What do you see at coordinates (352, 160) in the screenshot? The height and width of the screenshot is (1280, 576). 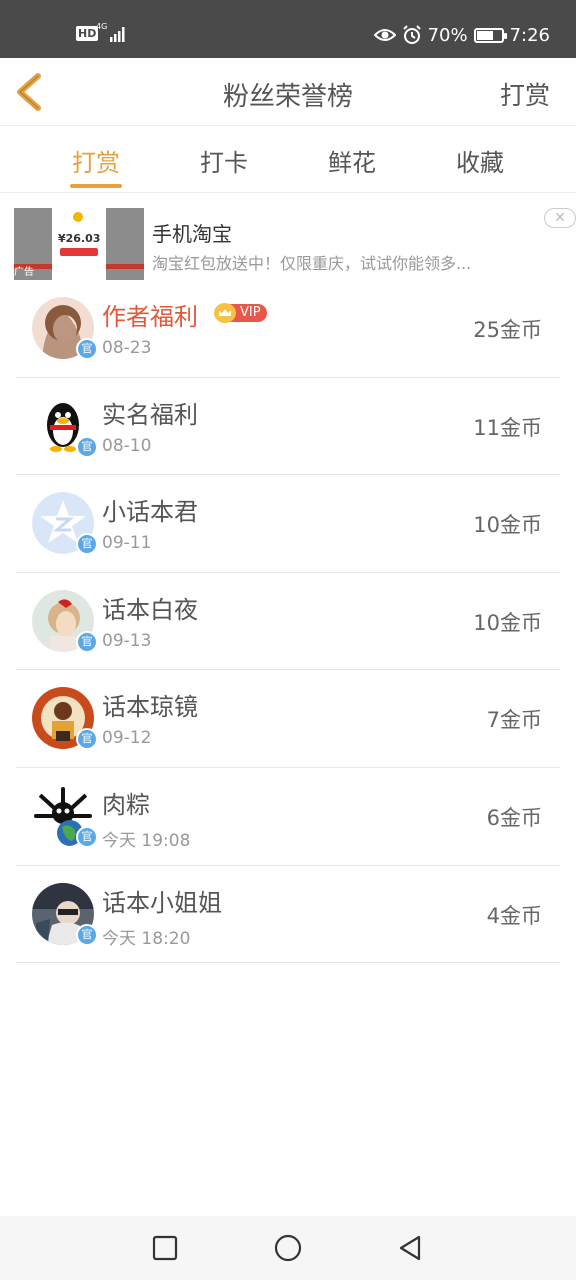 I see `tab-flowers: 鲜花` at bounding box center [352, 160].